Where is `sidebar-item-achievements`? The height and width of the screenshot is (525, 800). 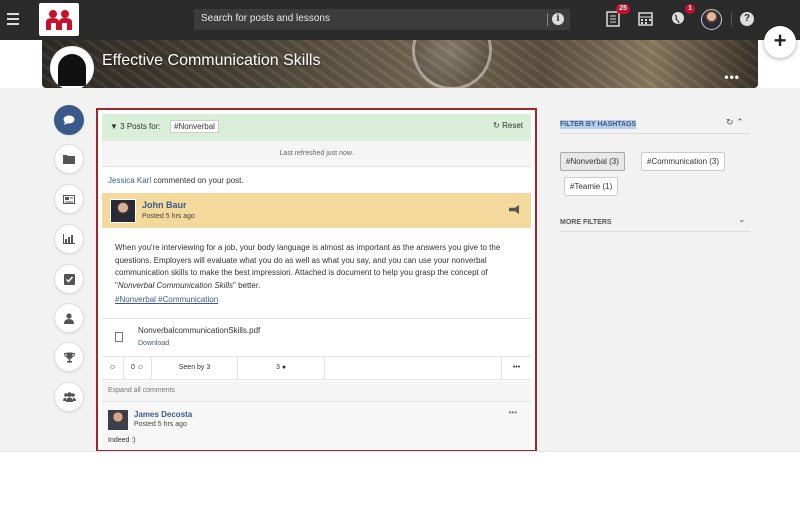 sidebar-item-achievements is located at coordinates (69, 357).